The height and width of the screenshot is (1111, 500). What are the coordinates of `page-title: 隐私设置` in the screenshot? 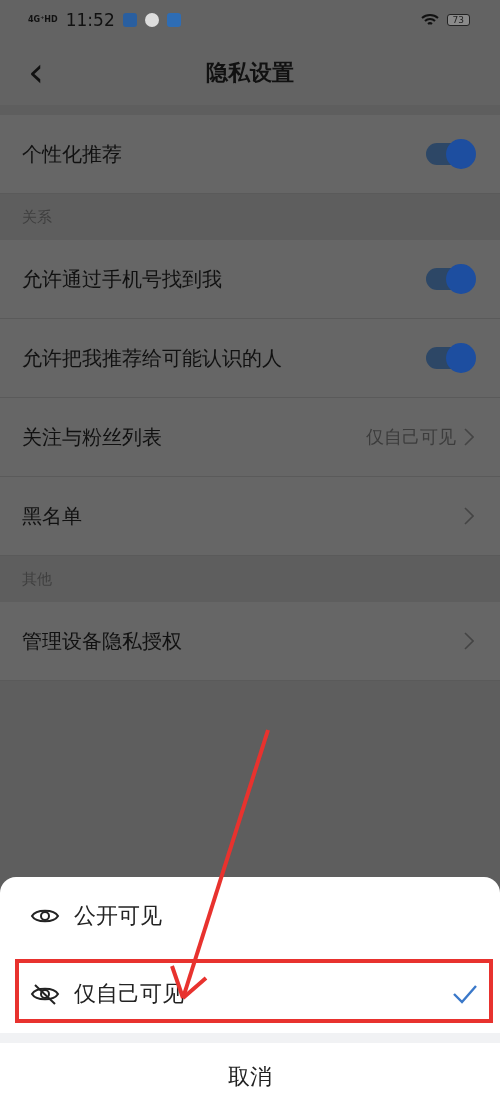 It's located at (250, 72).